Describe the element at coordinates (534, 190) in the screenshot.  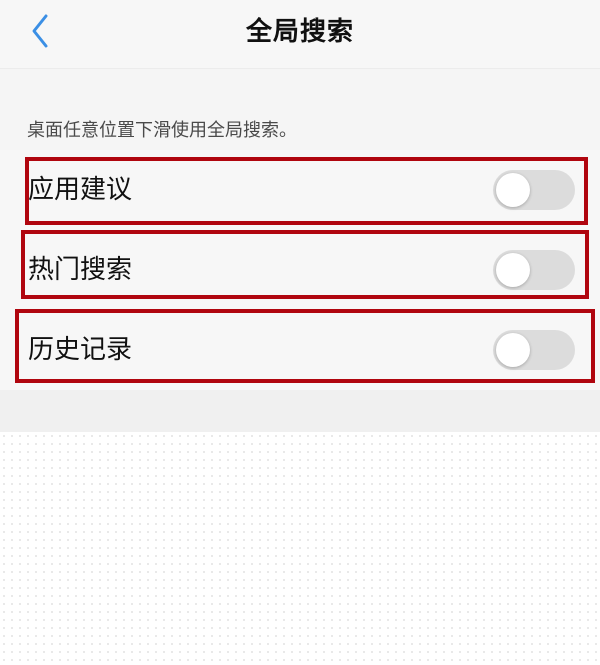
I see `app-suggestions-toggle` at that location.